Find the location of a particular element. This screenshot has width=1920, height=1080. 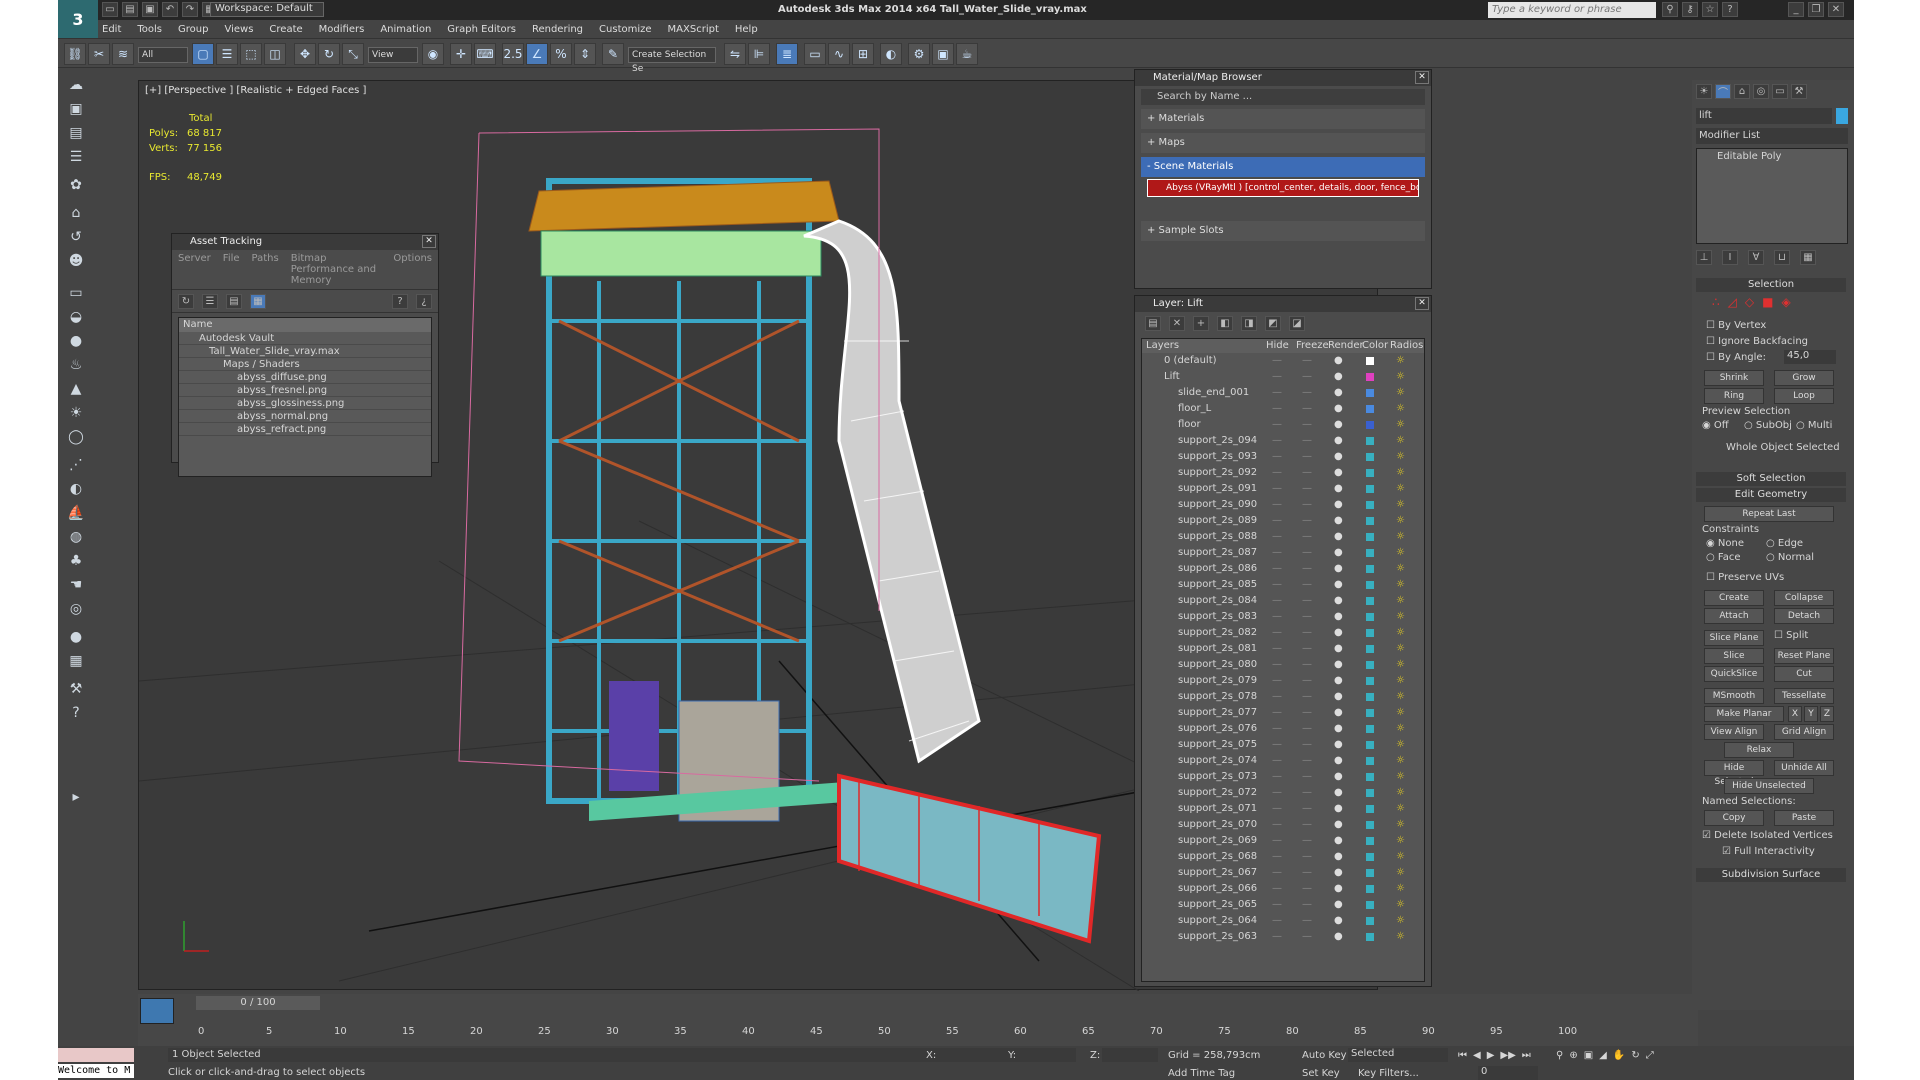

pin-stack-icon: ⊥ is located at coordinates (1704, 257).